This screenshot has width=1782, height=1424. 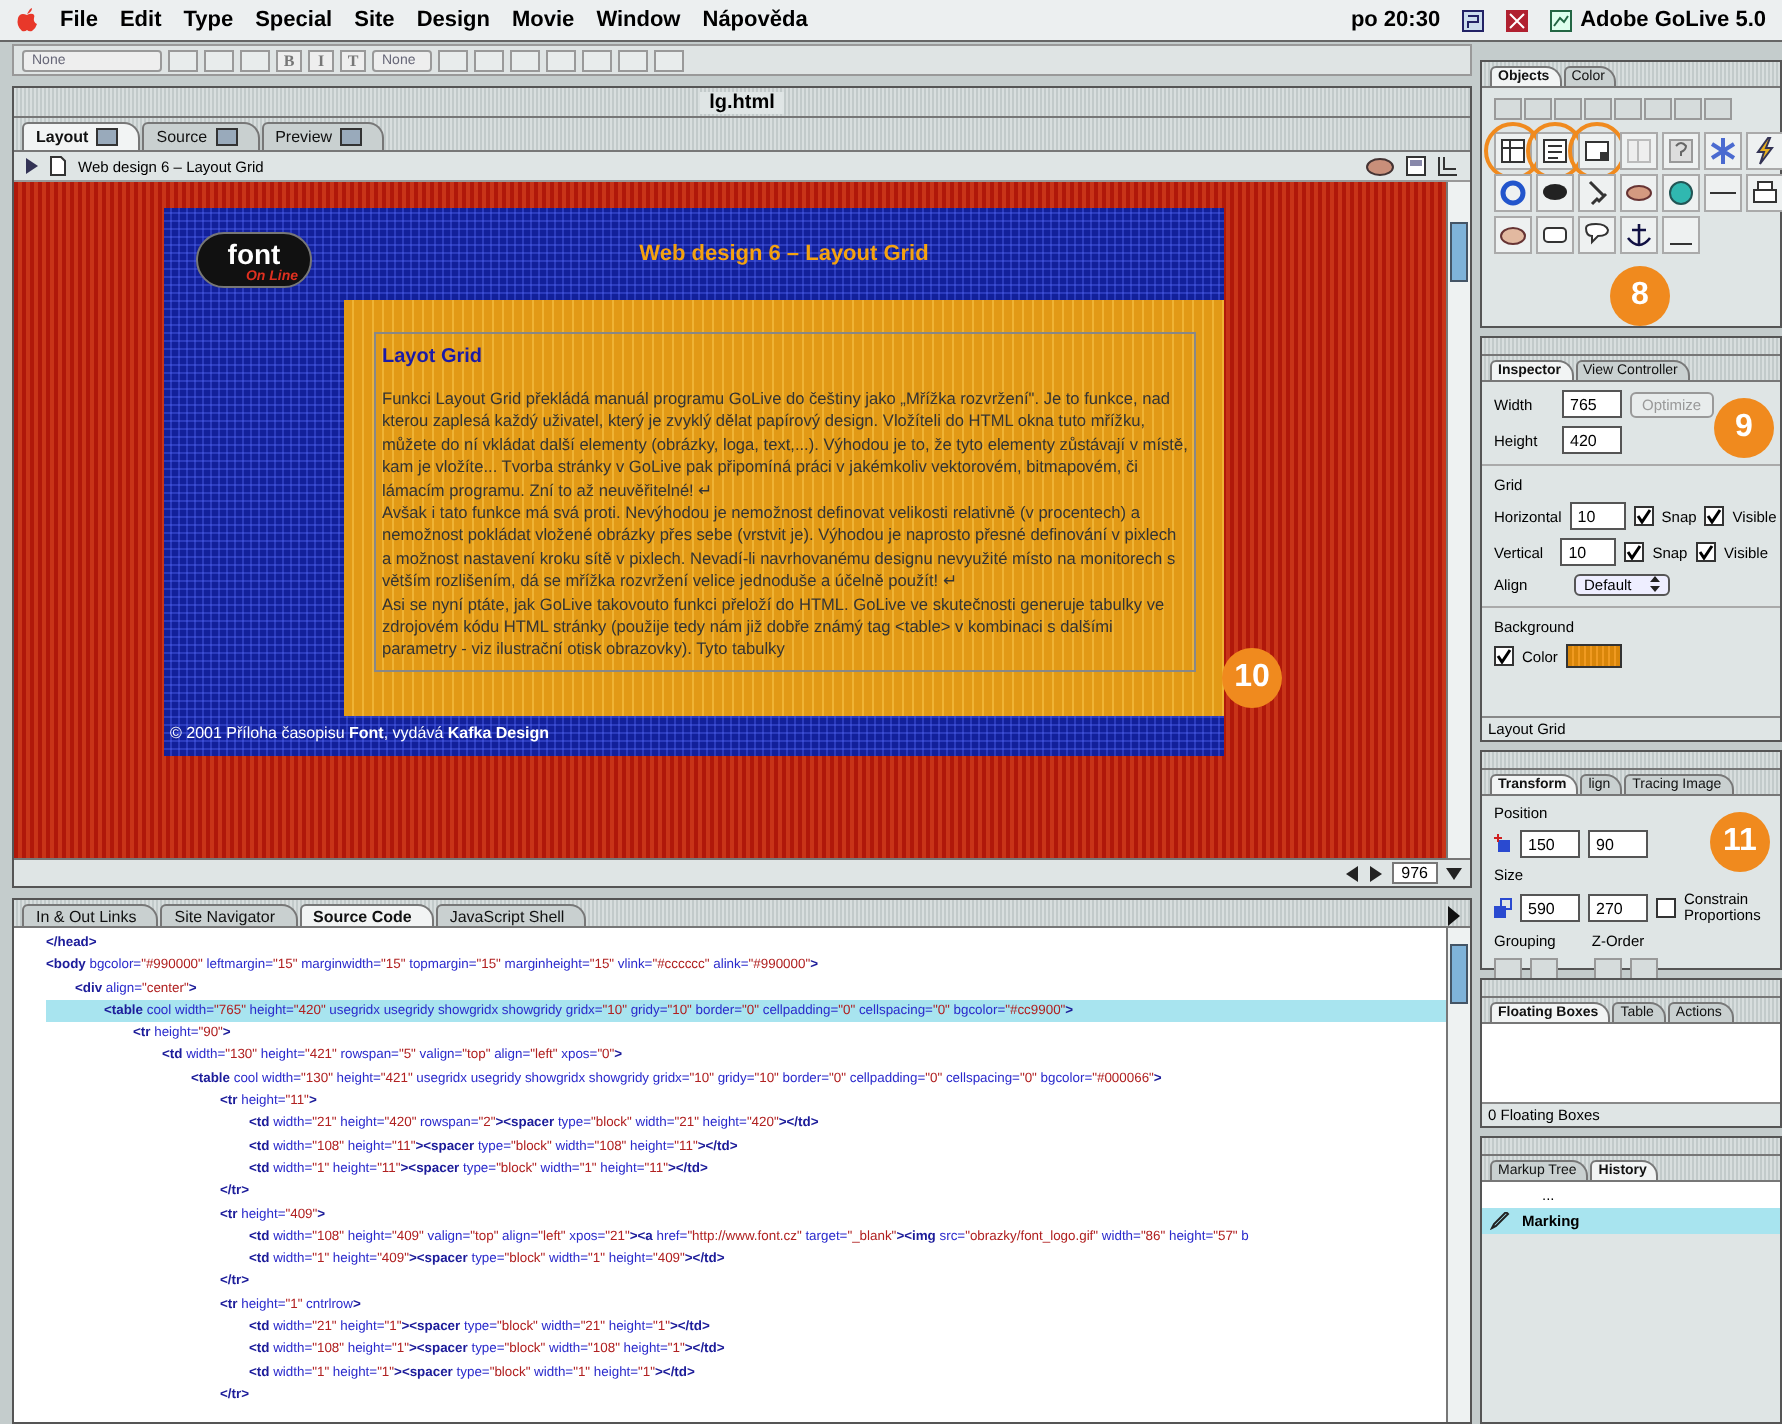 What do you see at coordinates (1666, 908) in the screenshot?
I see `constrain-checkbox` at bounding box center [1666, 908].